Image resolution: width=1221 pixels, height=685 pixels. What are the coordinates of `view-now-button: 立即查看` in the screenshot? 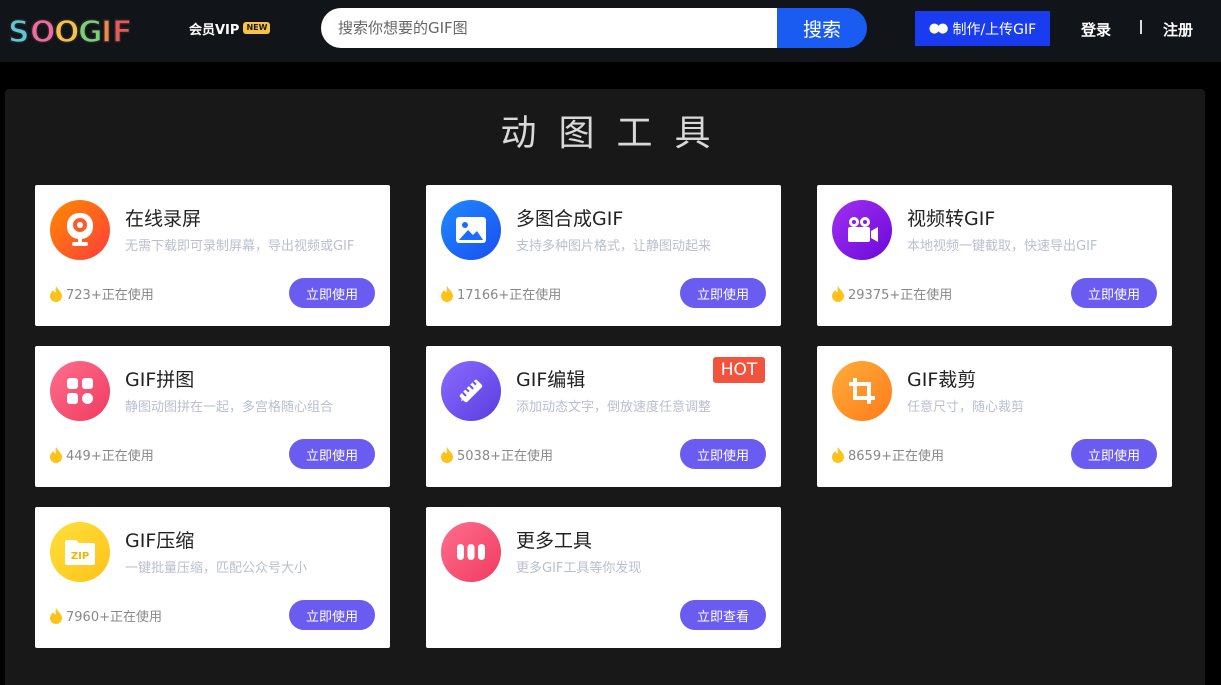 It's located at (723, 615).